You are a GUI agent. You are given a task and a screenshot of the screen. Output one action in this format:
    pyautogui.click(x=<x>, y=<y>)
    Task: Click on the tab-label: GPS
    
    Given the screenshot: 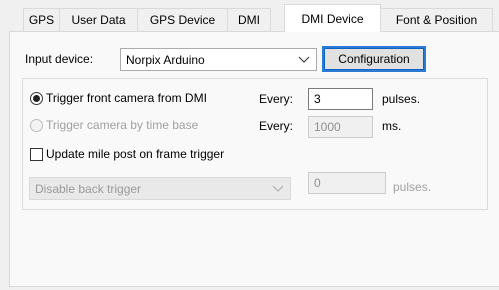 What is the action you would take?
    pyautogui.click(x=41, y=20)
    